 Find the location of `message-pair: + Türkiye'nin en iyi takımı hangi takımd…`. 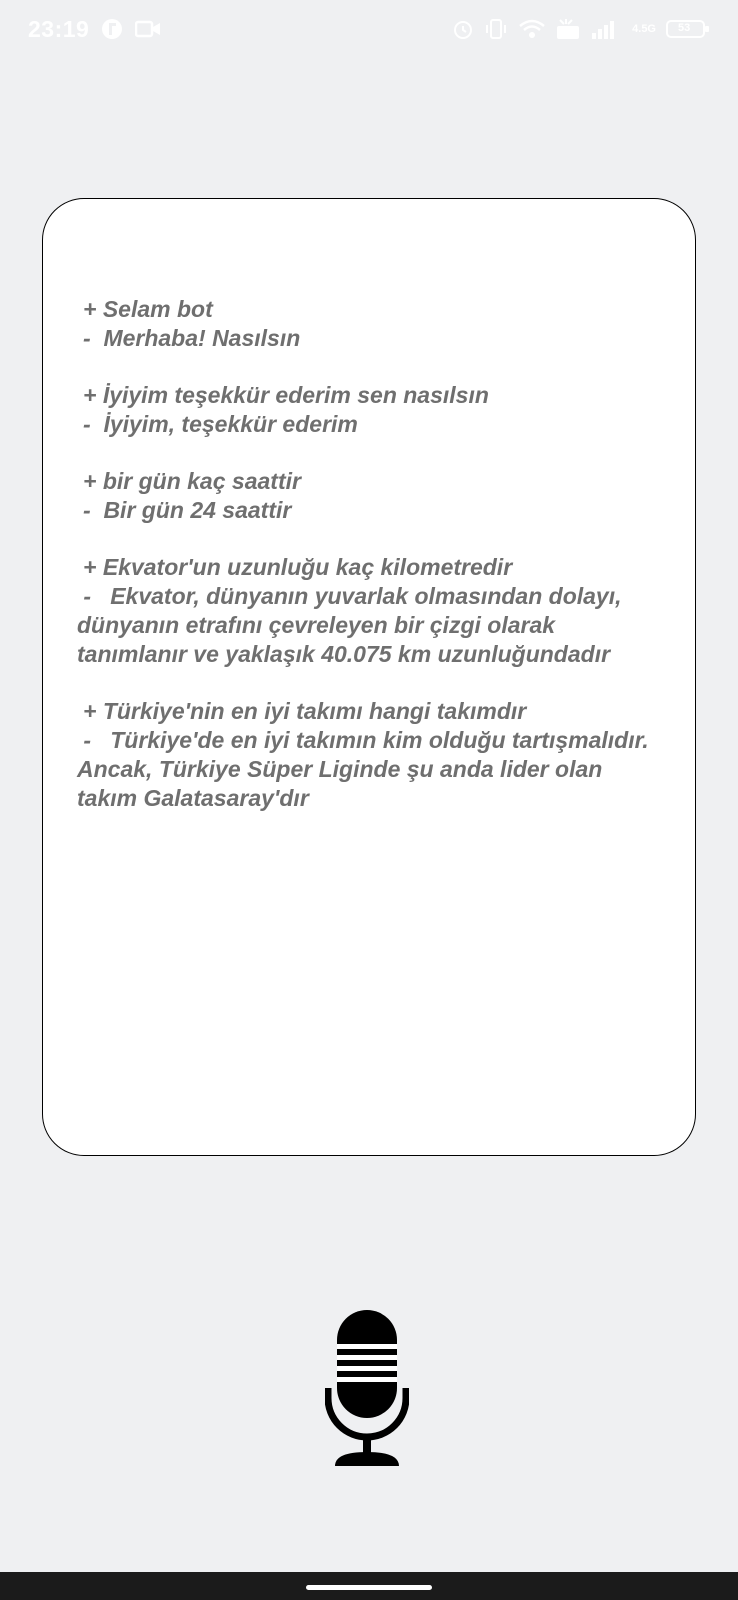

message-pair: + Türkiye'nin en iyi takımı hangi takımd… is located at coordinates (372, 755).